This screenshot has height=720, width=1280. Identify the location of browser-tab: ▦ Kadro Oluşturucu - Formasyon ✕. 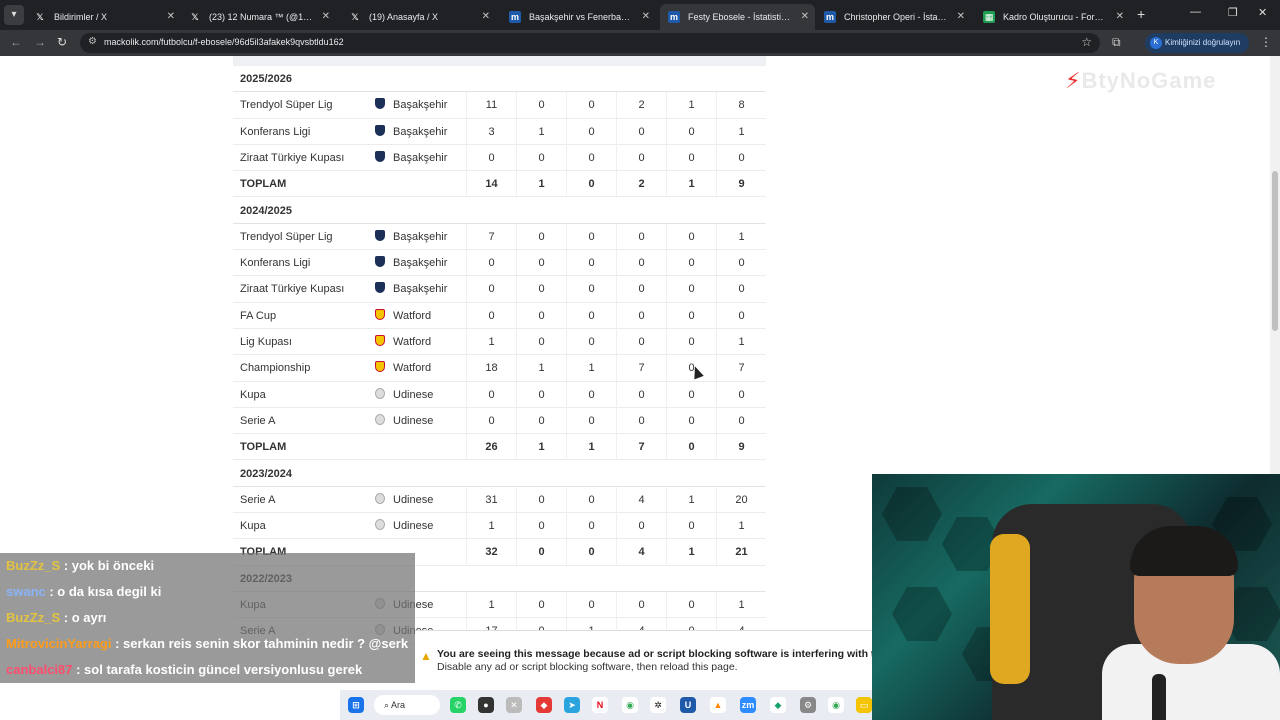
(1052, 17).